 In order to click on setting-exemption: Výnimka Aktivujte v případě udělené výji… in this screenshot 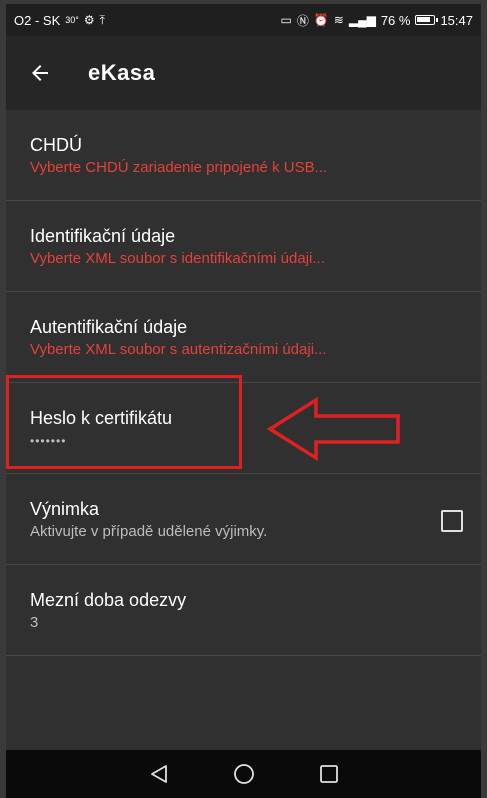, I will do `click(243, 519)`.